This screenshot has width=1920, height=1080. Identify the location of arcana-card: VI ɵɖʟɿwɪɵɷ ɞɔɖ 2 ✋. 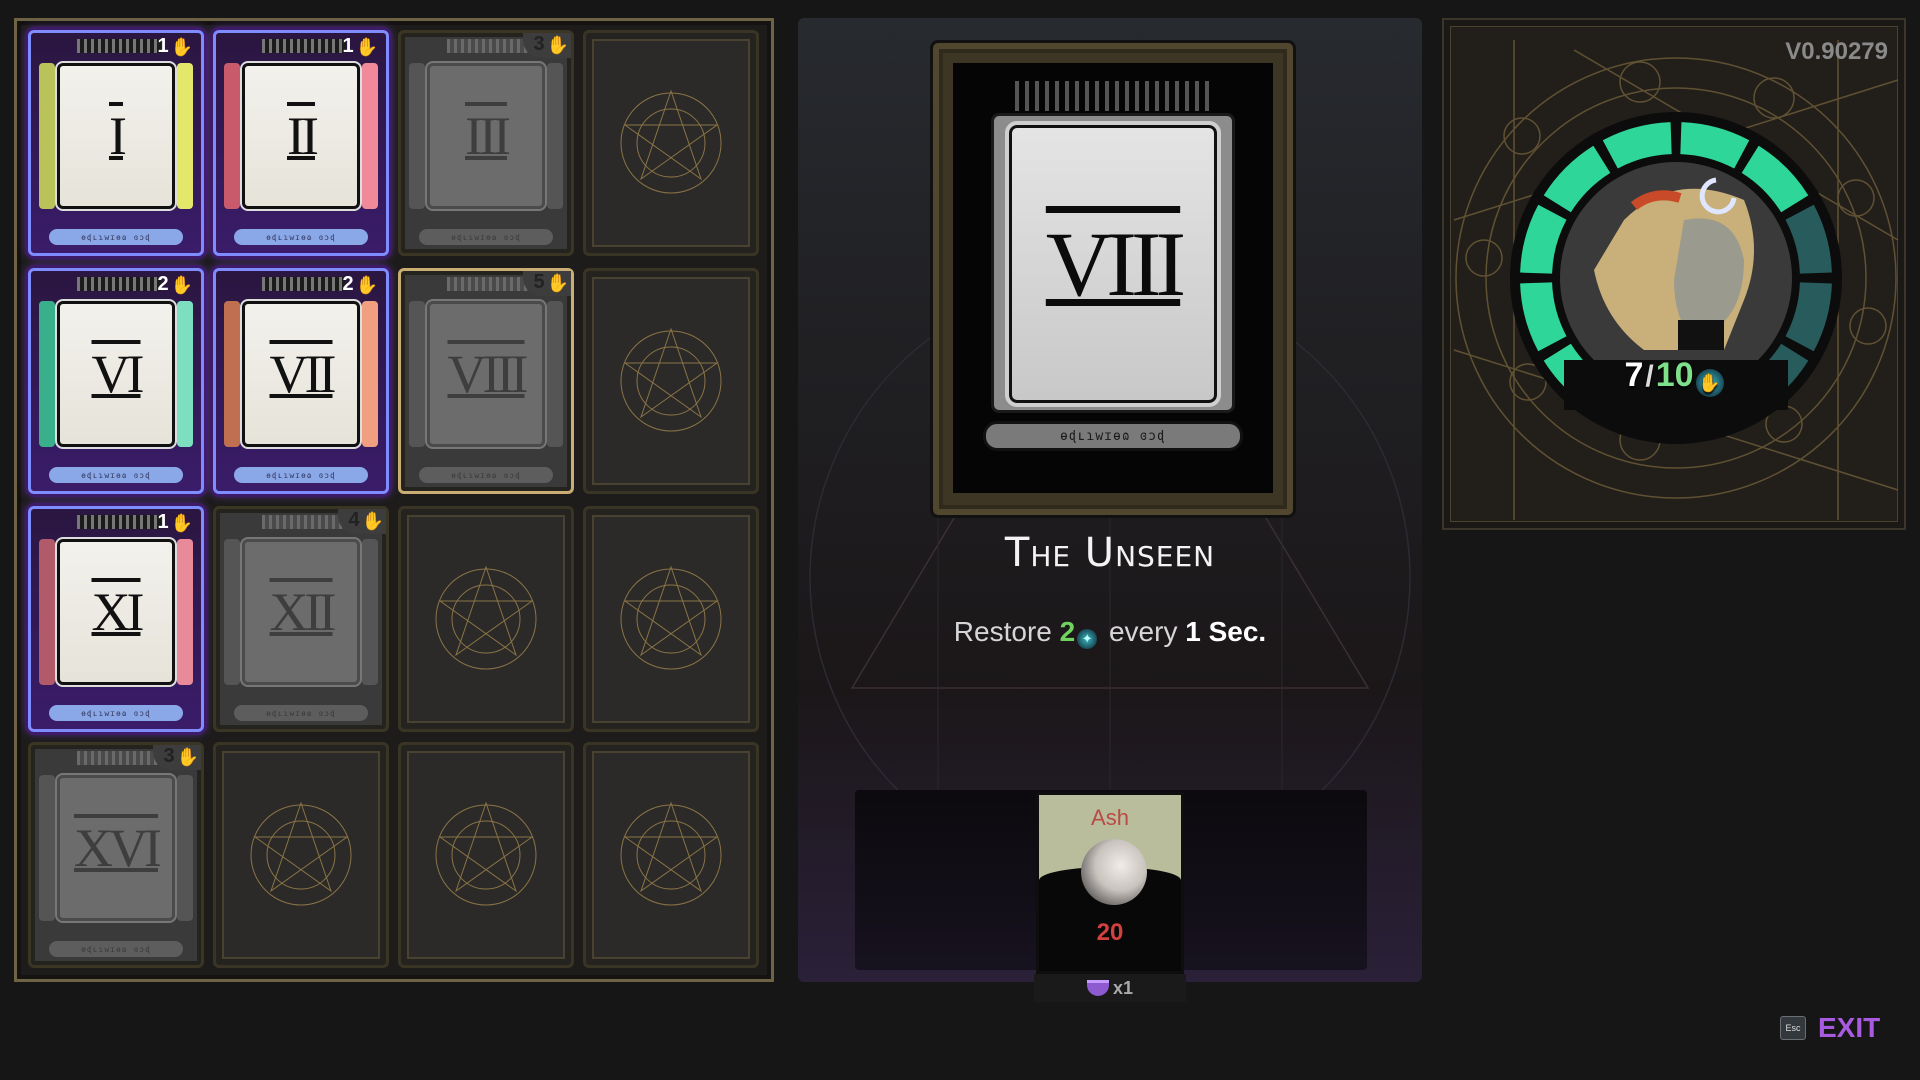
(116, 381).